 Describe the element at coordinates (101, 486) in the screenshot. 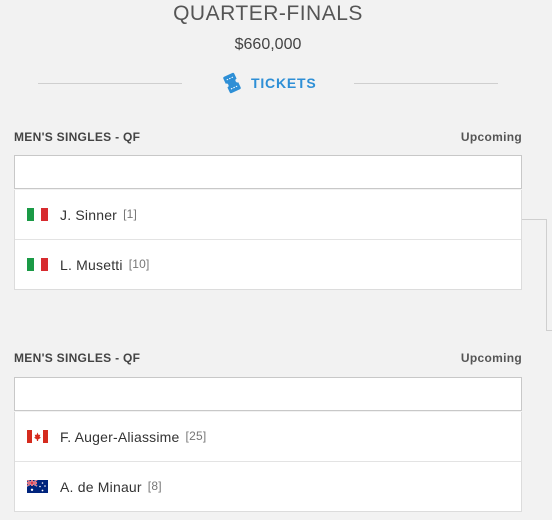

I see `player-name: A. de Minaur` at that location.